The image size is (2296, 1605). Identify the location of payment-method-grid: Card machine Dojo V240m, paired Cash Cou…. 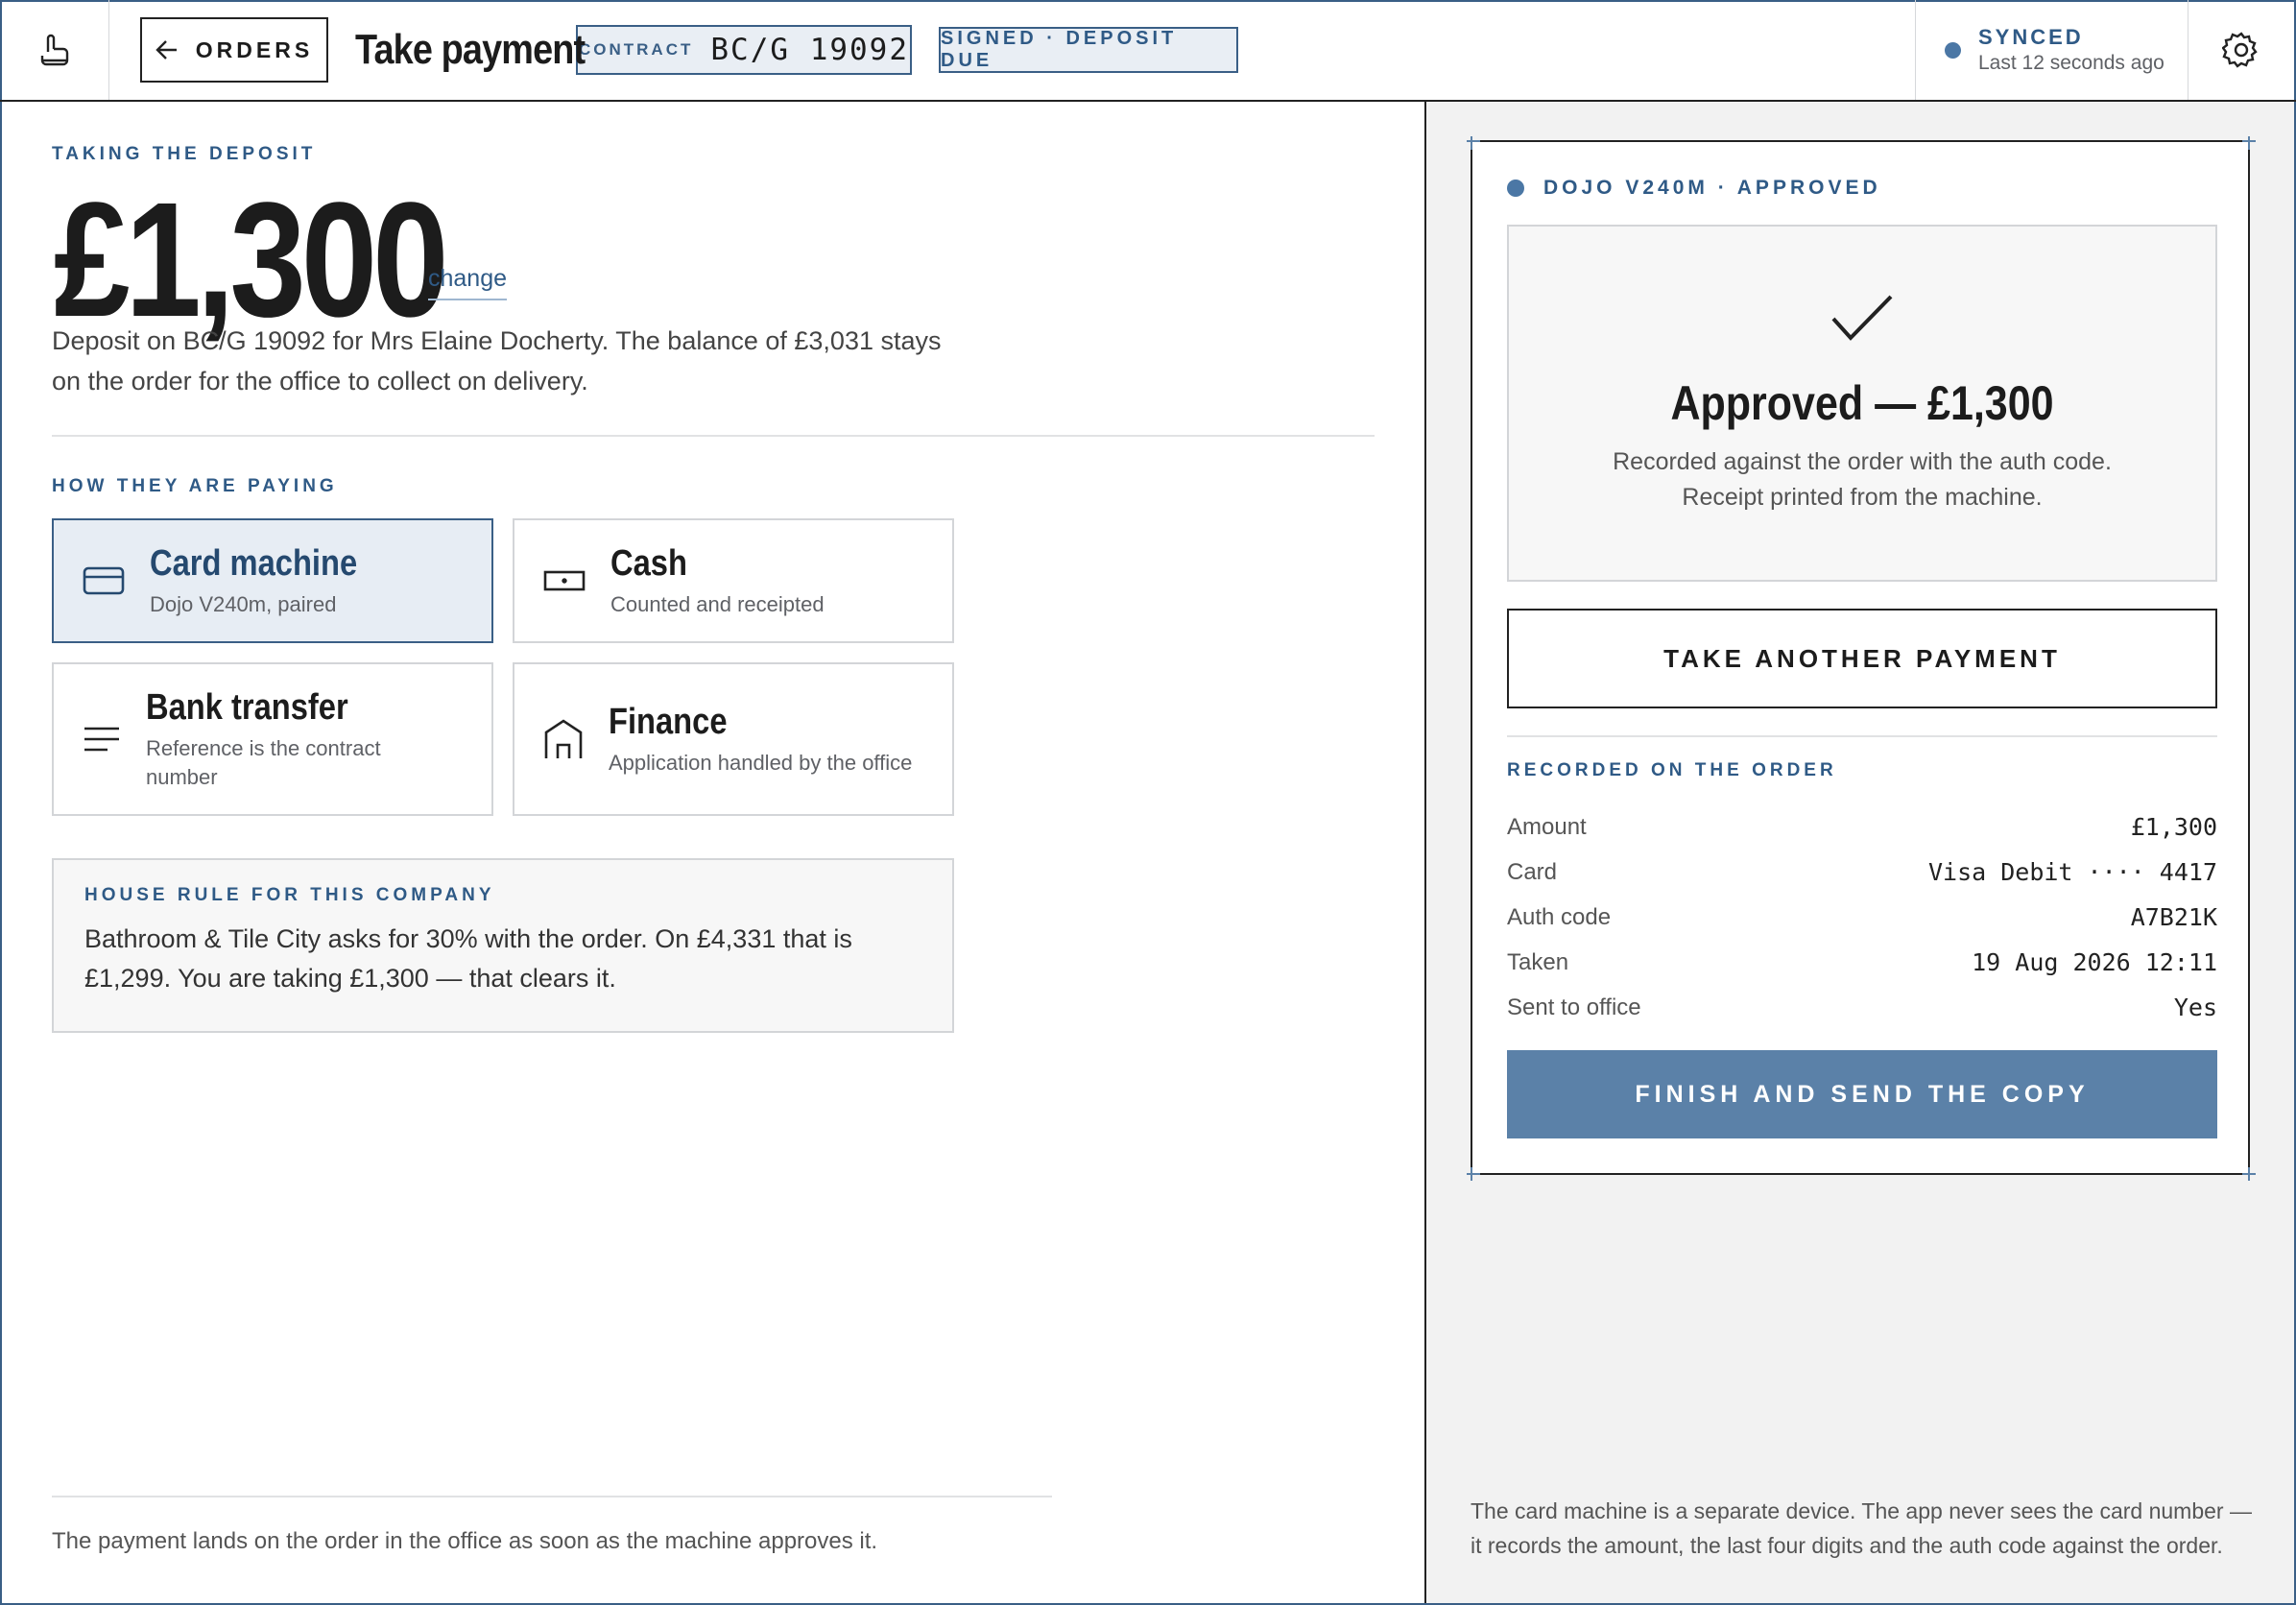
(503, 667).